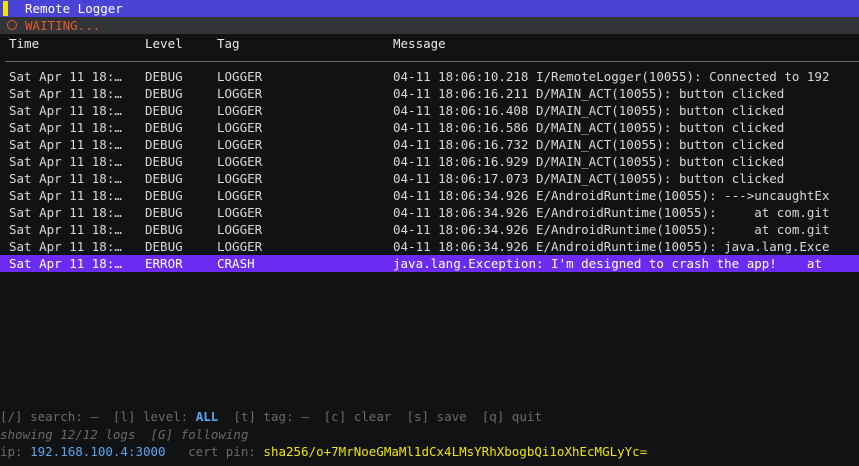  I want to click on title-accent-marker, so click(5, 8).